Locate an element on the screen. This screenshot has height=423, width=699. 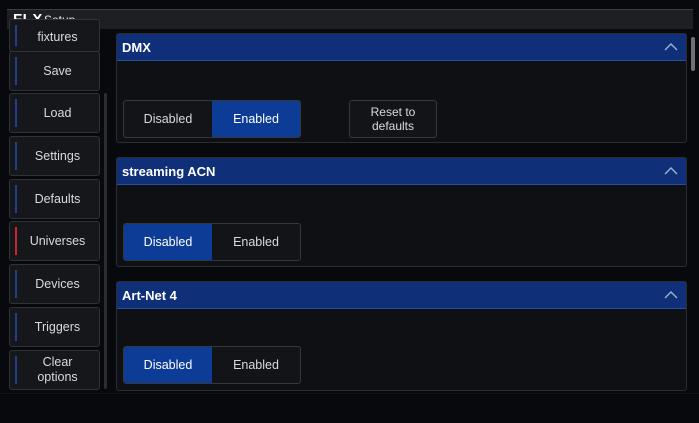
sacn-enable-toggle: Disabled Enabled is located at coordinates (212, 242).